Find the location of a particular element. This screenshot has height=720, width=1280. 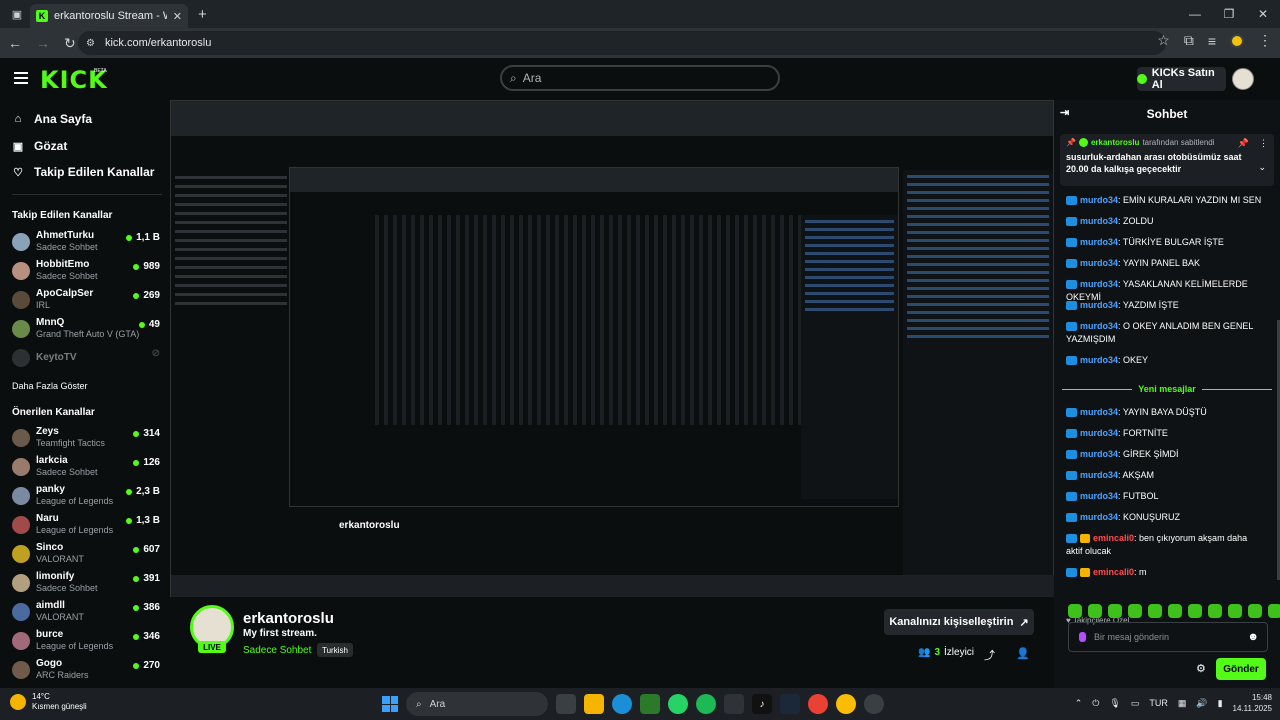

recommended-channel: burce League of Legends 346 is located at coordinates (86, 643).